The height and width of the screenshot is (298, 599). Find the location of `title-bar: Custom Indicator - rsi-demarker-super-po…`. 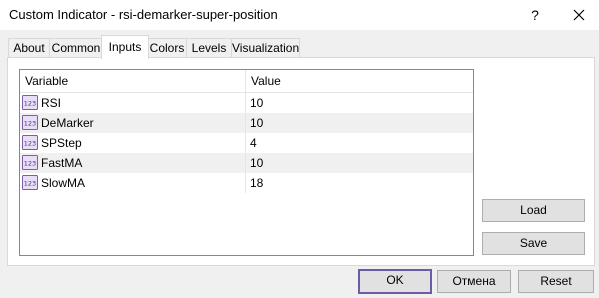

title-bar: Custom Indicator - rsi-demarker-super-po… is located at coordinates (299, 15).